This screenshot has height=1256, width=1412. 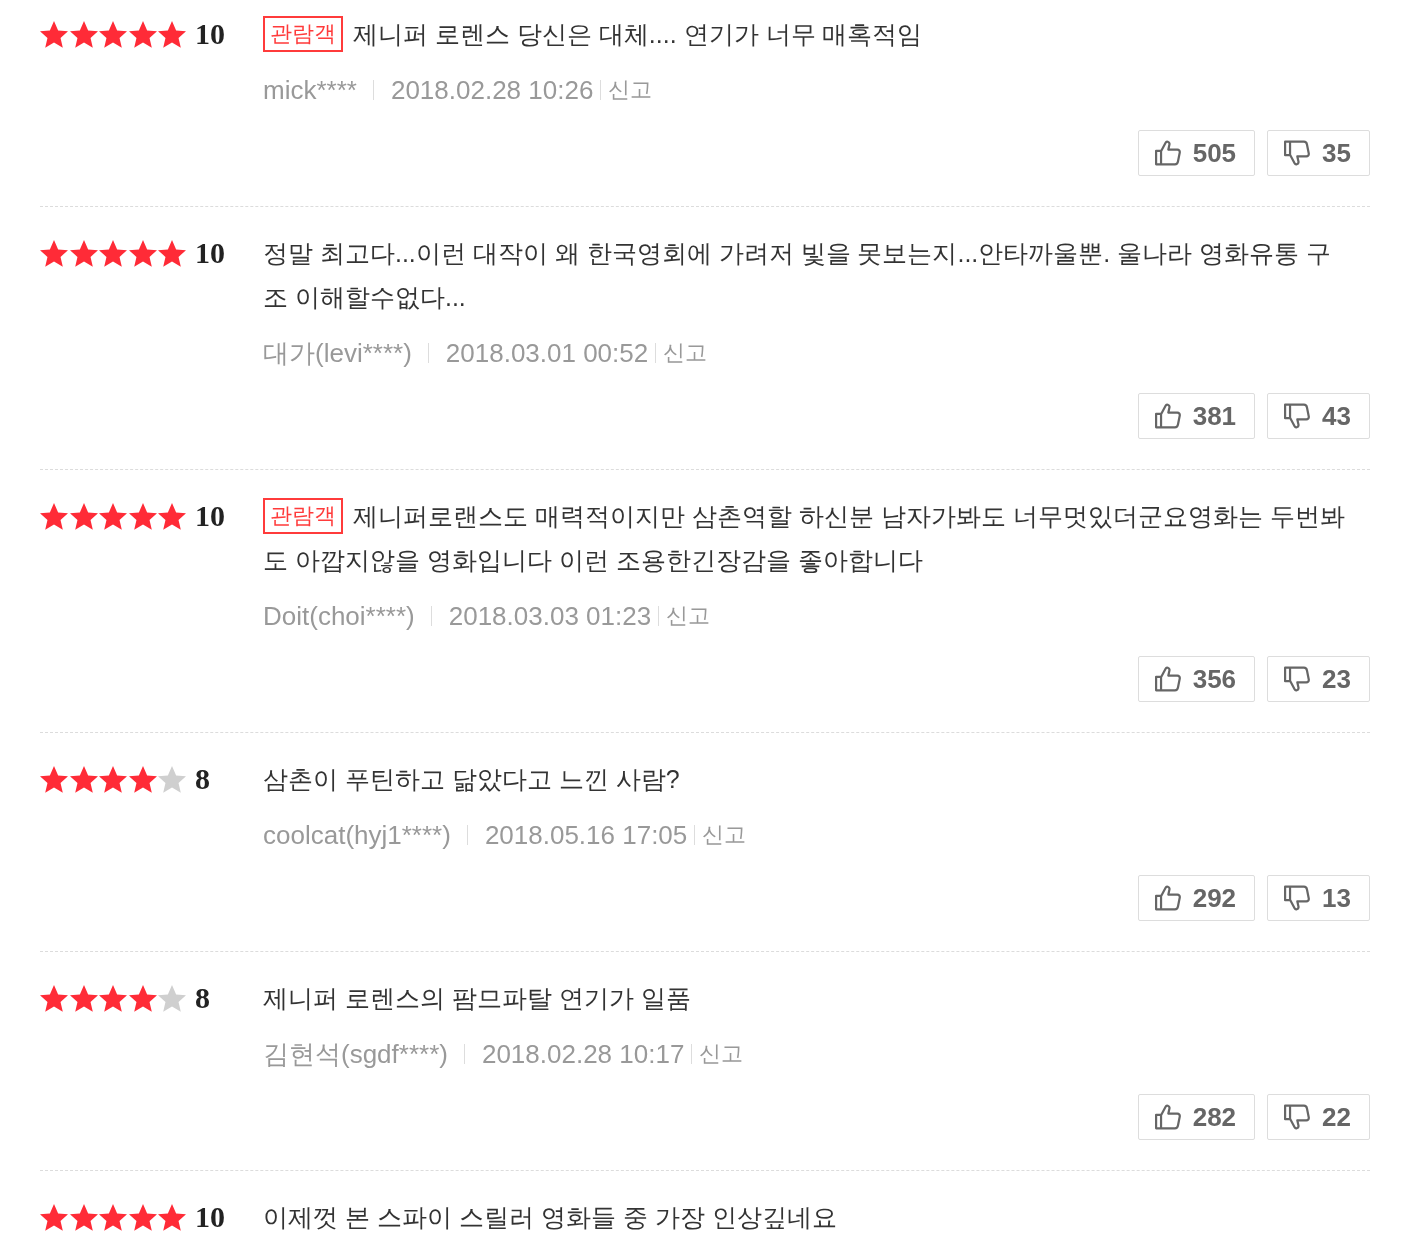 What do you see at coordinates (477, 998) in the screenshot?
I see `review-text: 제니퍼 로렌스의 팜므파탈 연기가 일품` at bounding box center [477, 998].